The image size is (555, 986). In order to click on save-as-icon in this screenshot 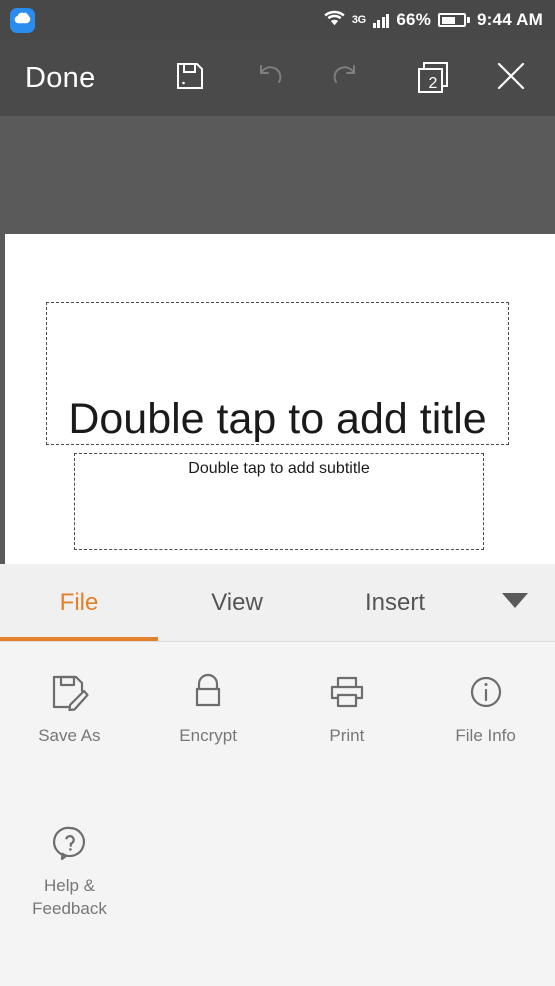, I will do `click(69, 692)`.